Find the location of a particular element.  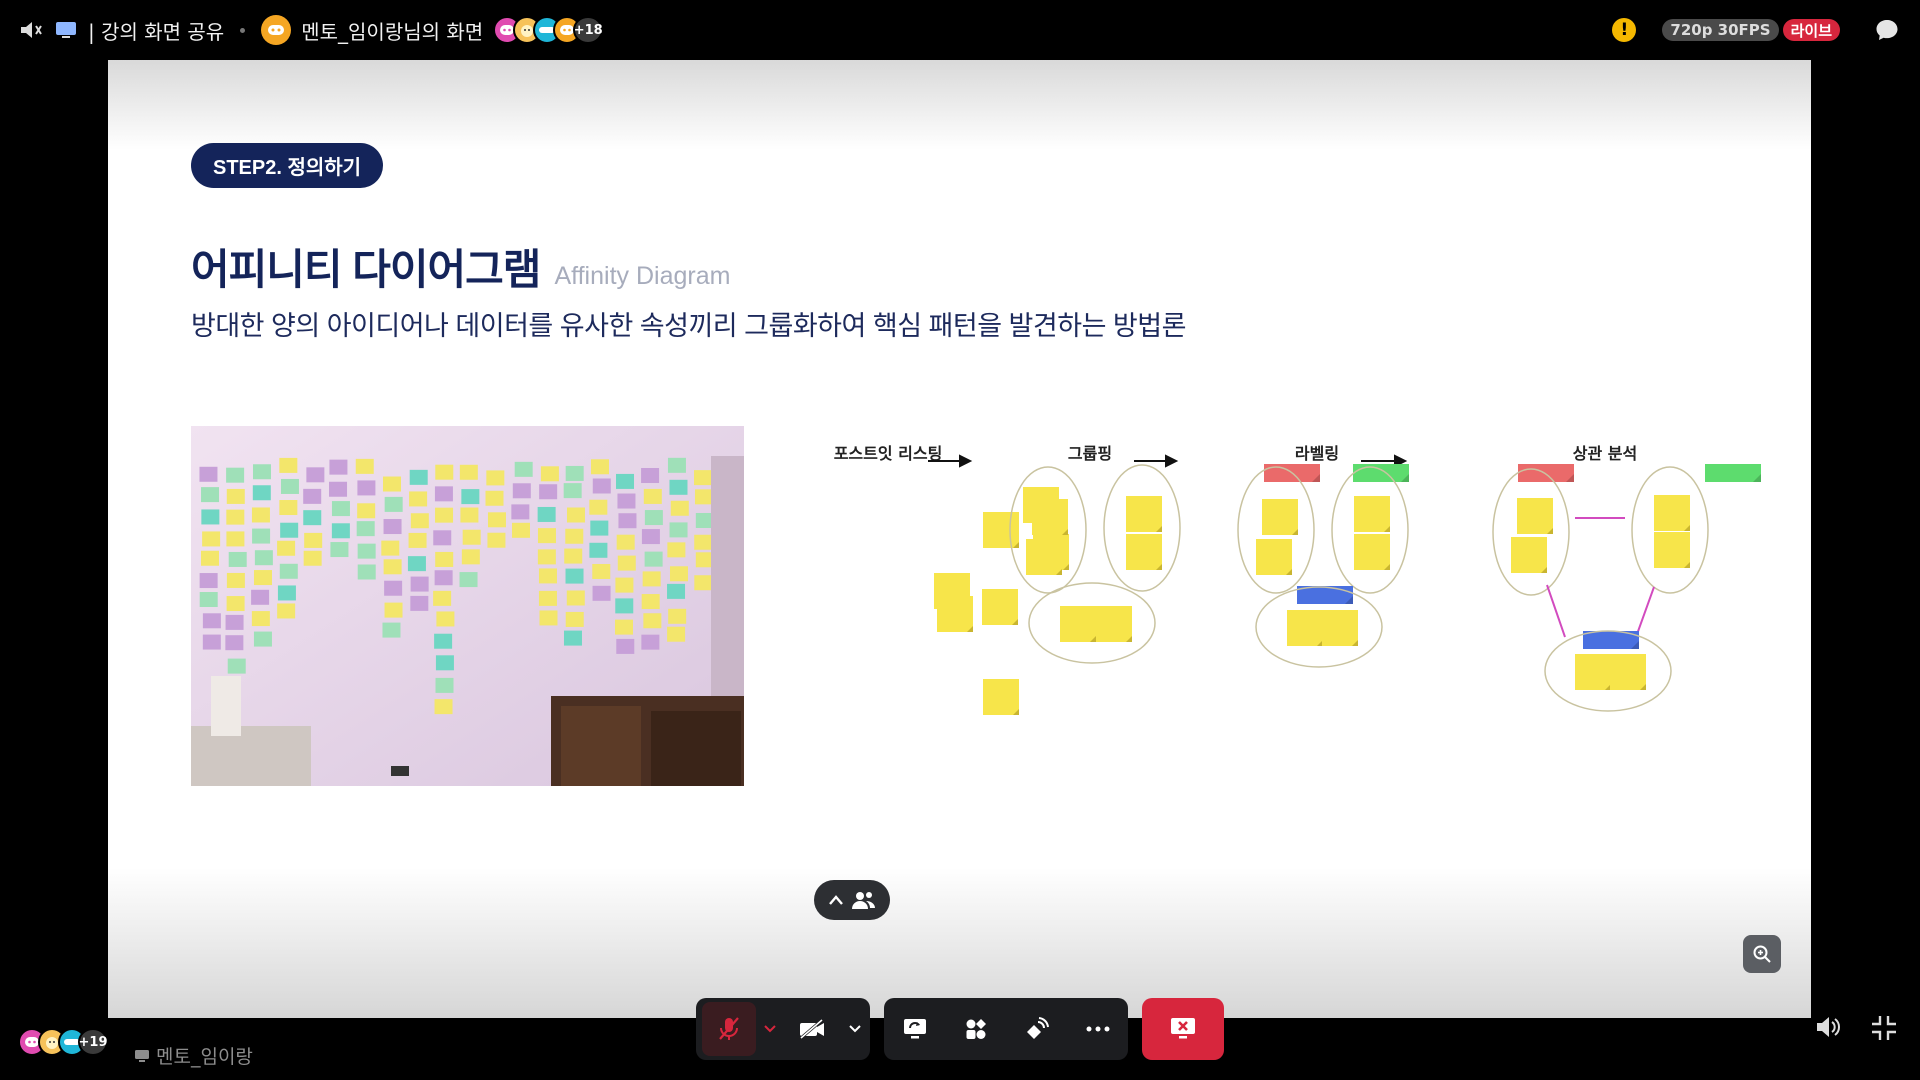

camera-off-icon is located at coordinates (812, 1029).